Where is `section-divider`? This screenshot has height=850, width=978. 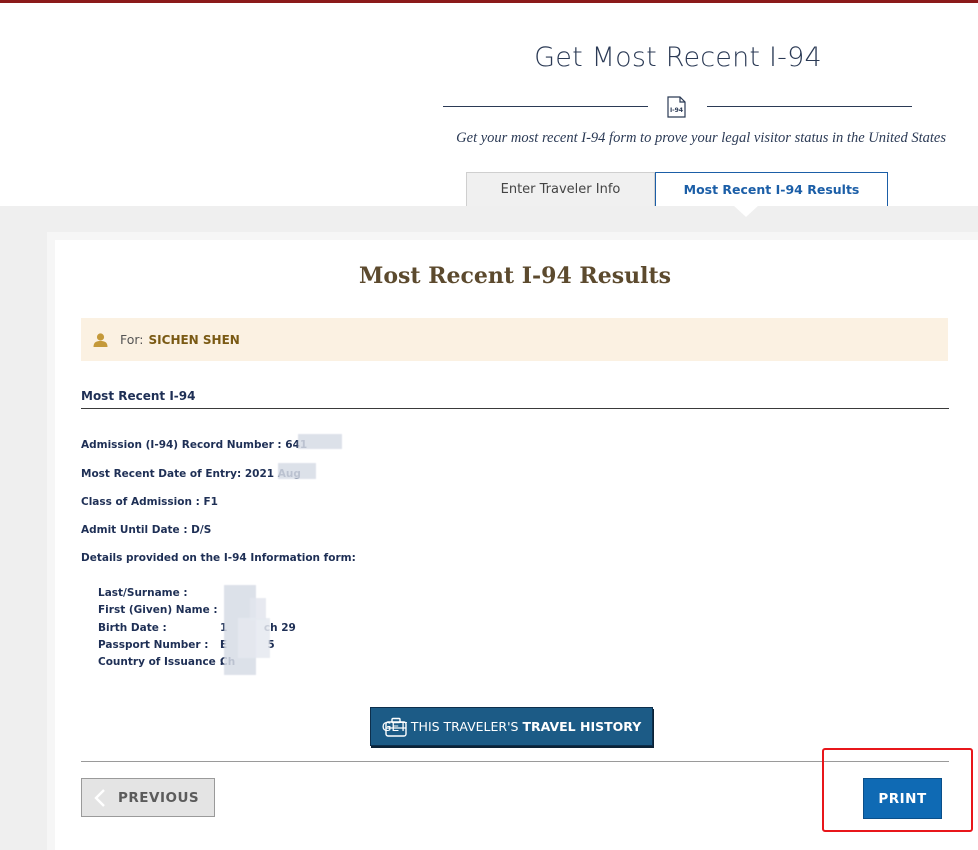 section-divider is located at coordinates (515, 408).